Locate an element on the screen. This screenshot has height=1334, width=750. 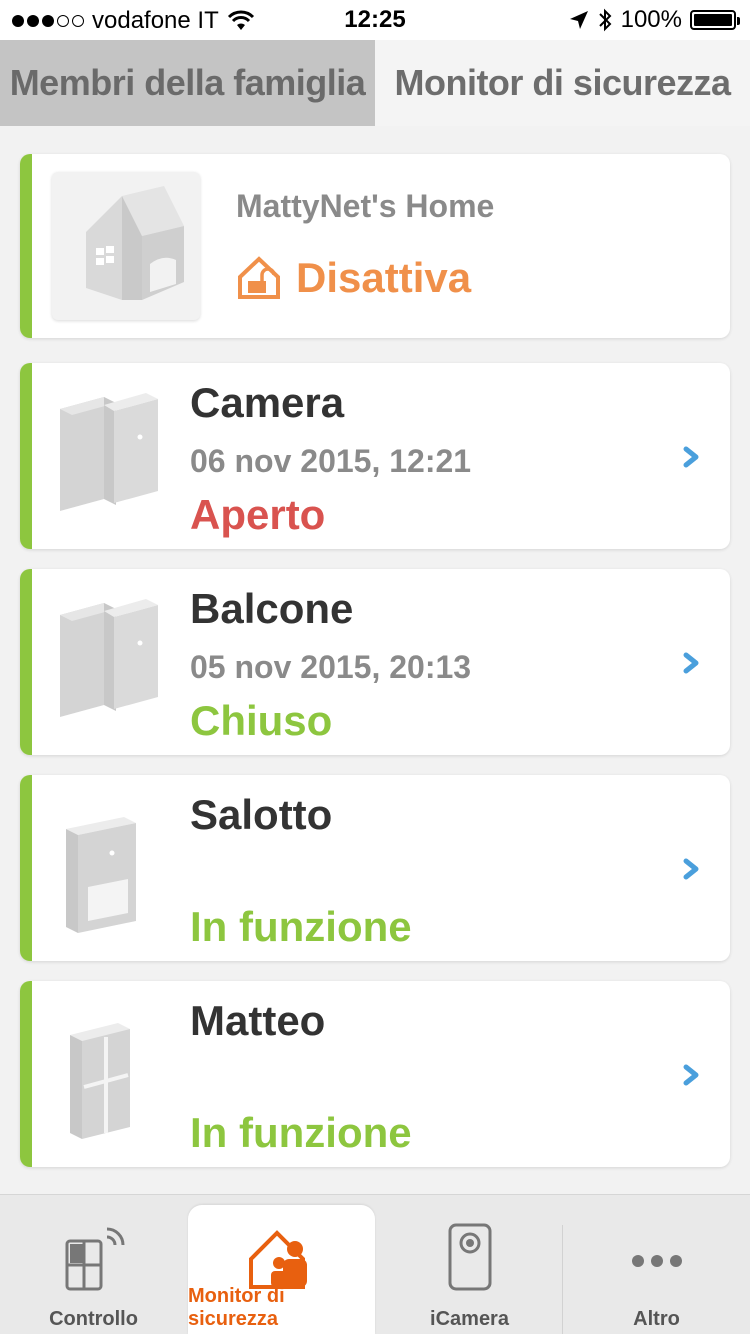
wall-switch-icon is located at coordinates (100, 1081).